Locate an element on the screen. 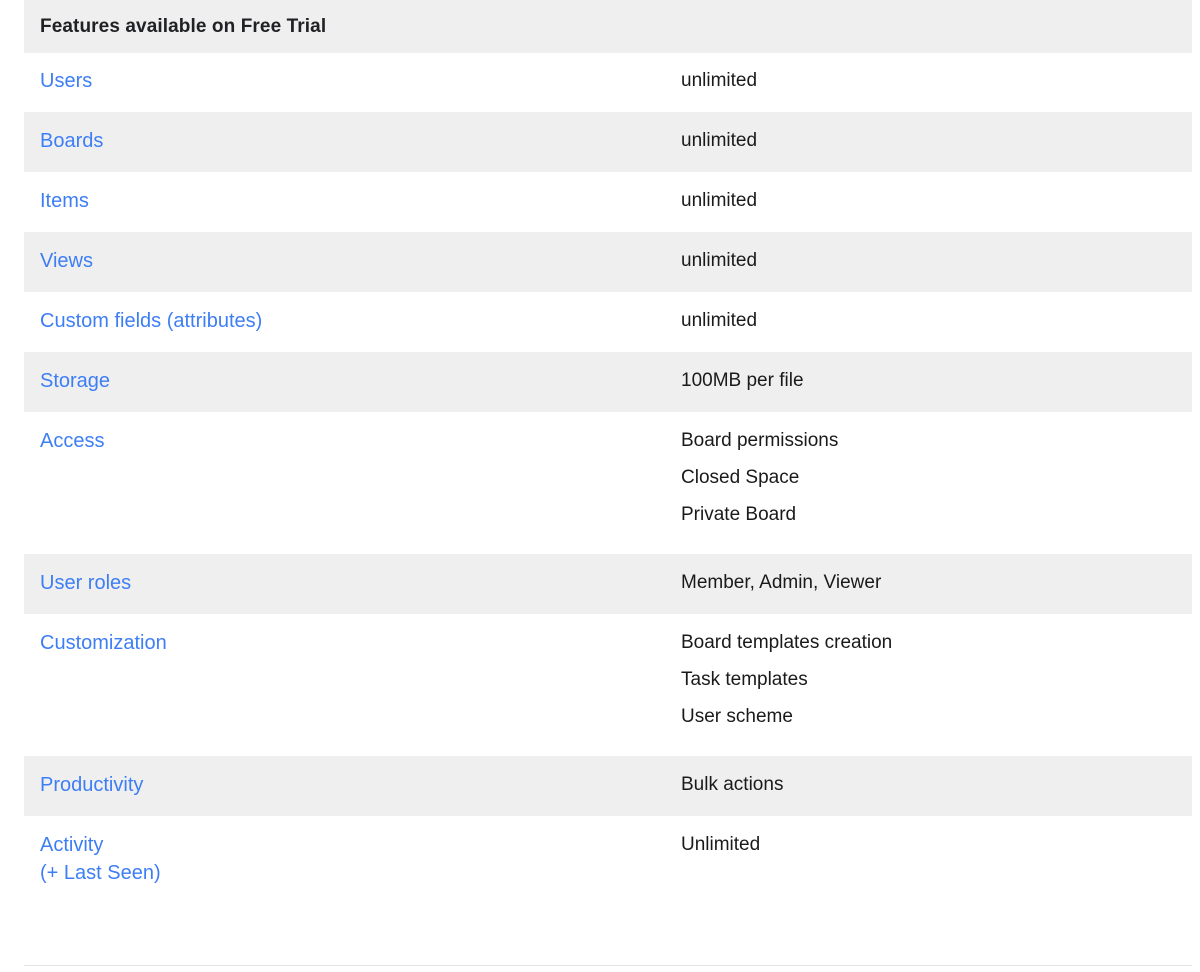  feature-link-activity: Activity (+ Last Seen) is located at coordinates (100, 859).